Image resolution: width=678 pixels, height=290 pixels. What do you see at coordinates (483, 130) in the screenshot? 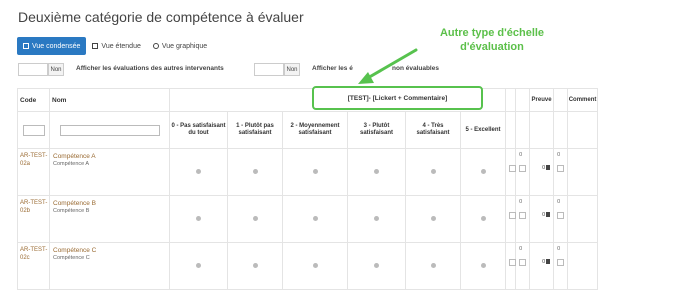
I see `level-header-5: 5 - Excellent` at bounding box center [483, 130].